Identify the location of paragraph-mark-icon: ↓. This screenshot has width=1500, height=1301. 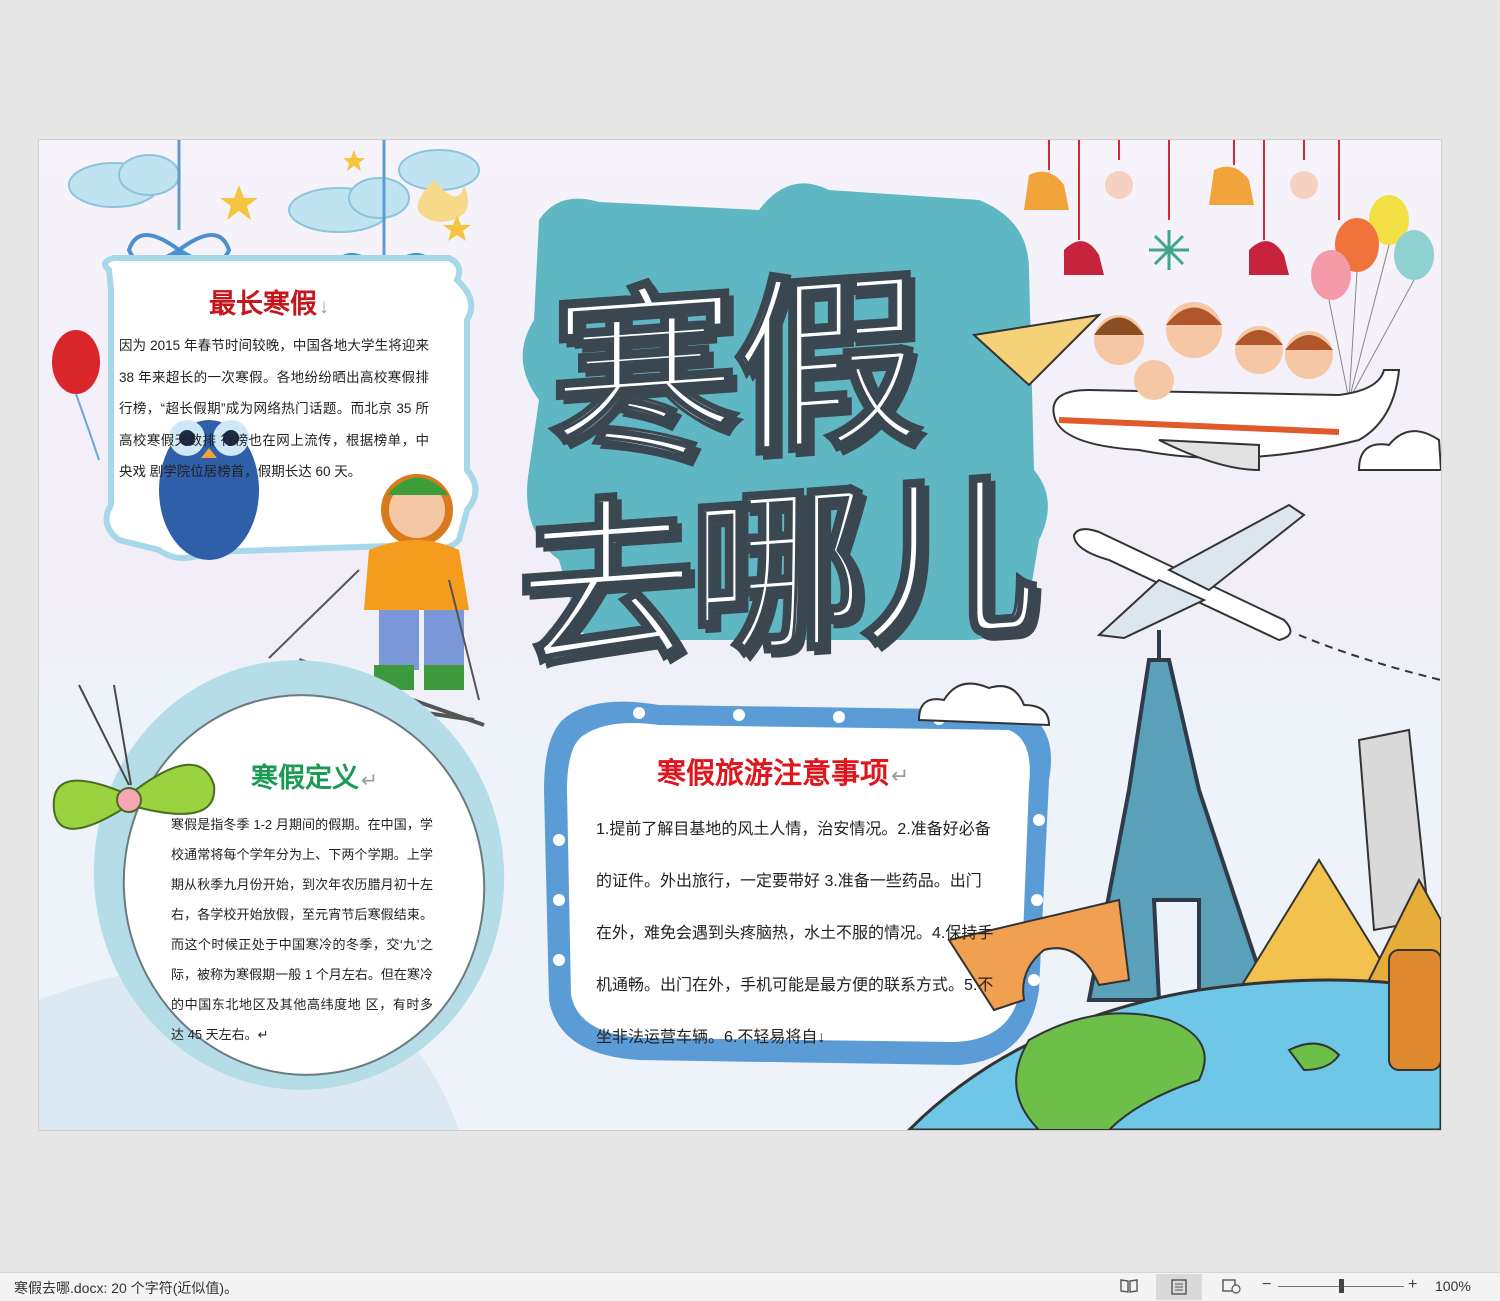
(324, 307).